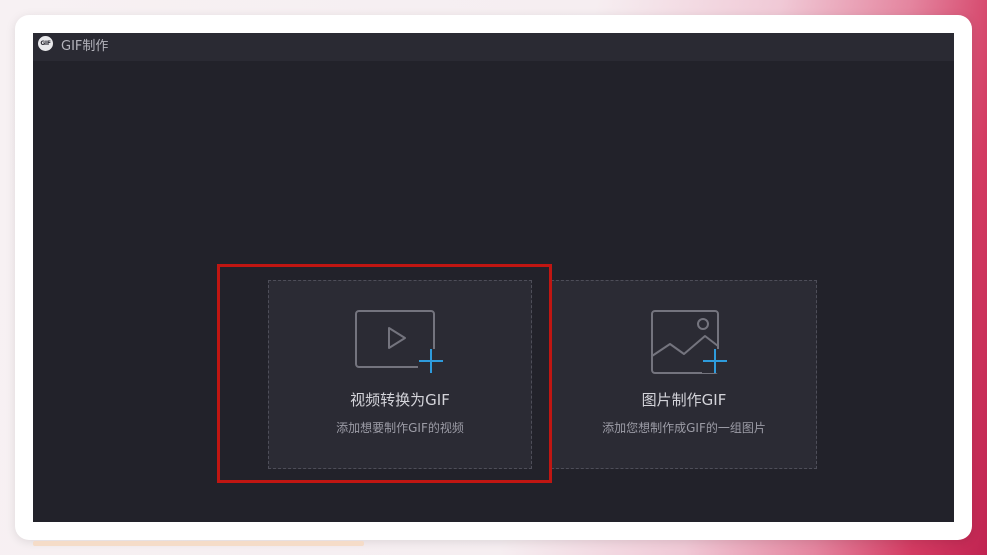 This screenshot has width=987, height=555. What do you see at coordinates (684, 400) in the screenshot?
I see `image-card-title: 图片制作GIF` at bounding box center [684, 400].